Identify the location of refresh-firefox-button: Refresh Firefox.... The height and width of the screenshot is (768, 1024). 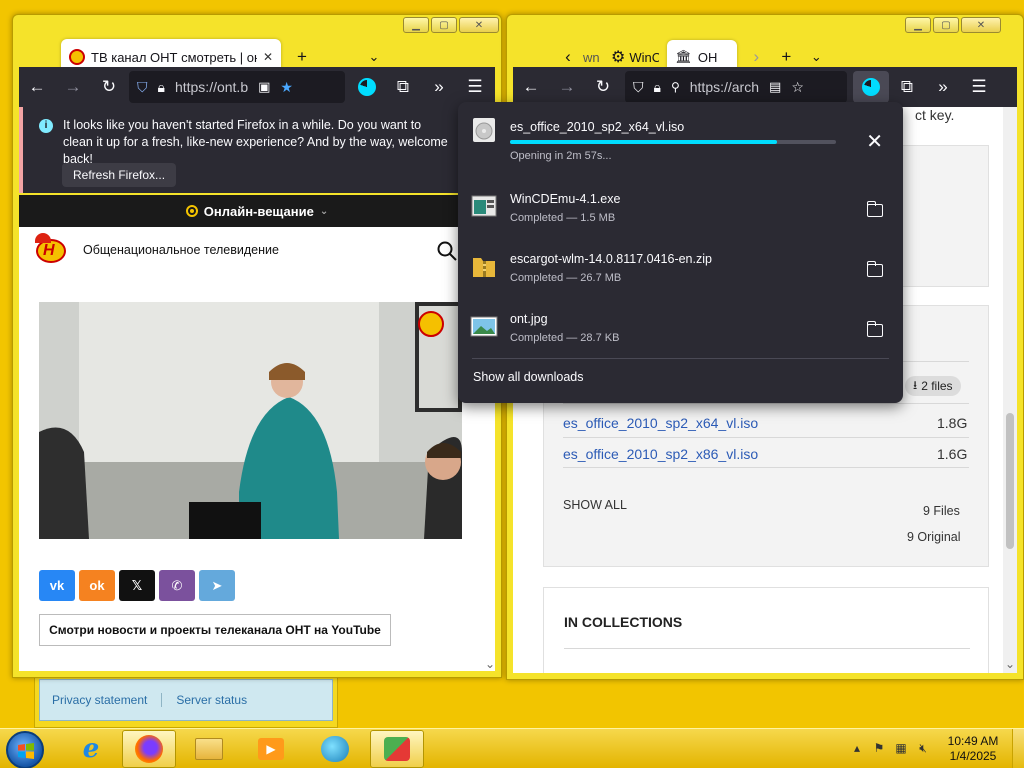
(119, 175).